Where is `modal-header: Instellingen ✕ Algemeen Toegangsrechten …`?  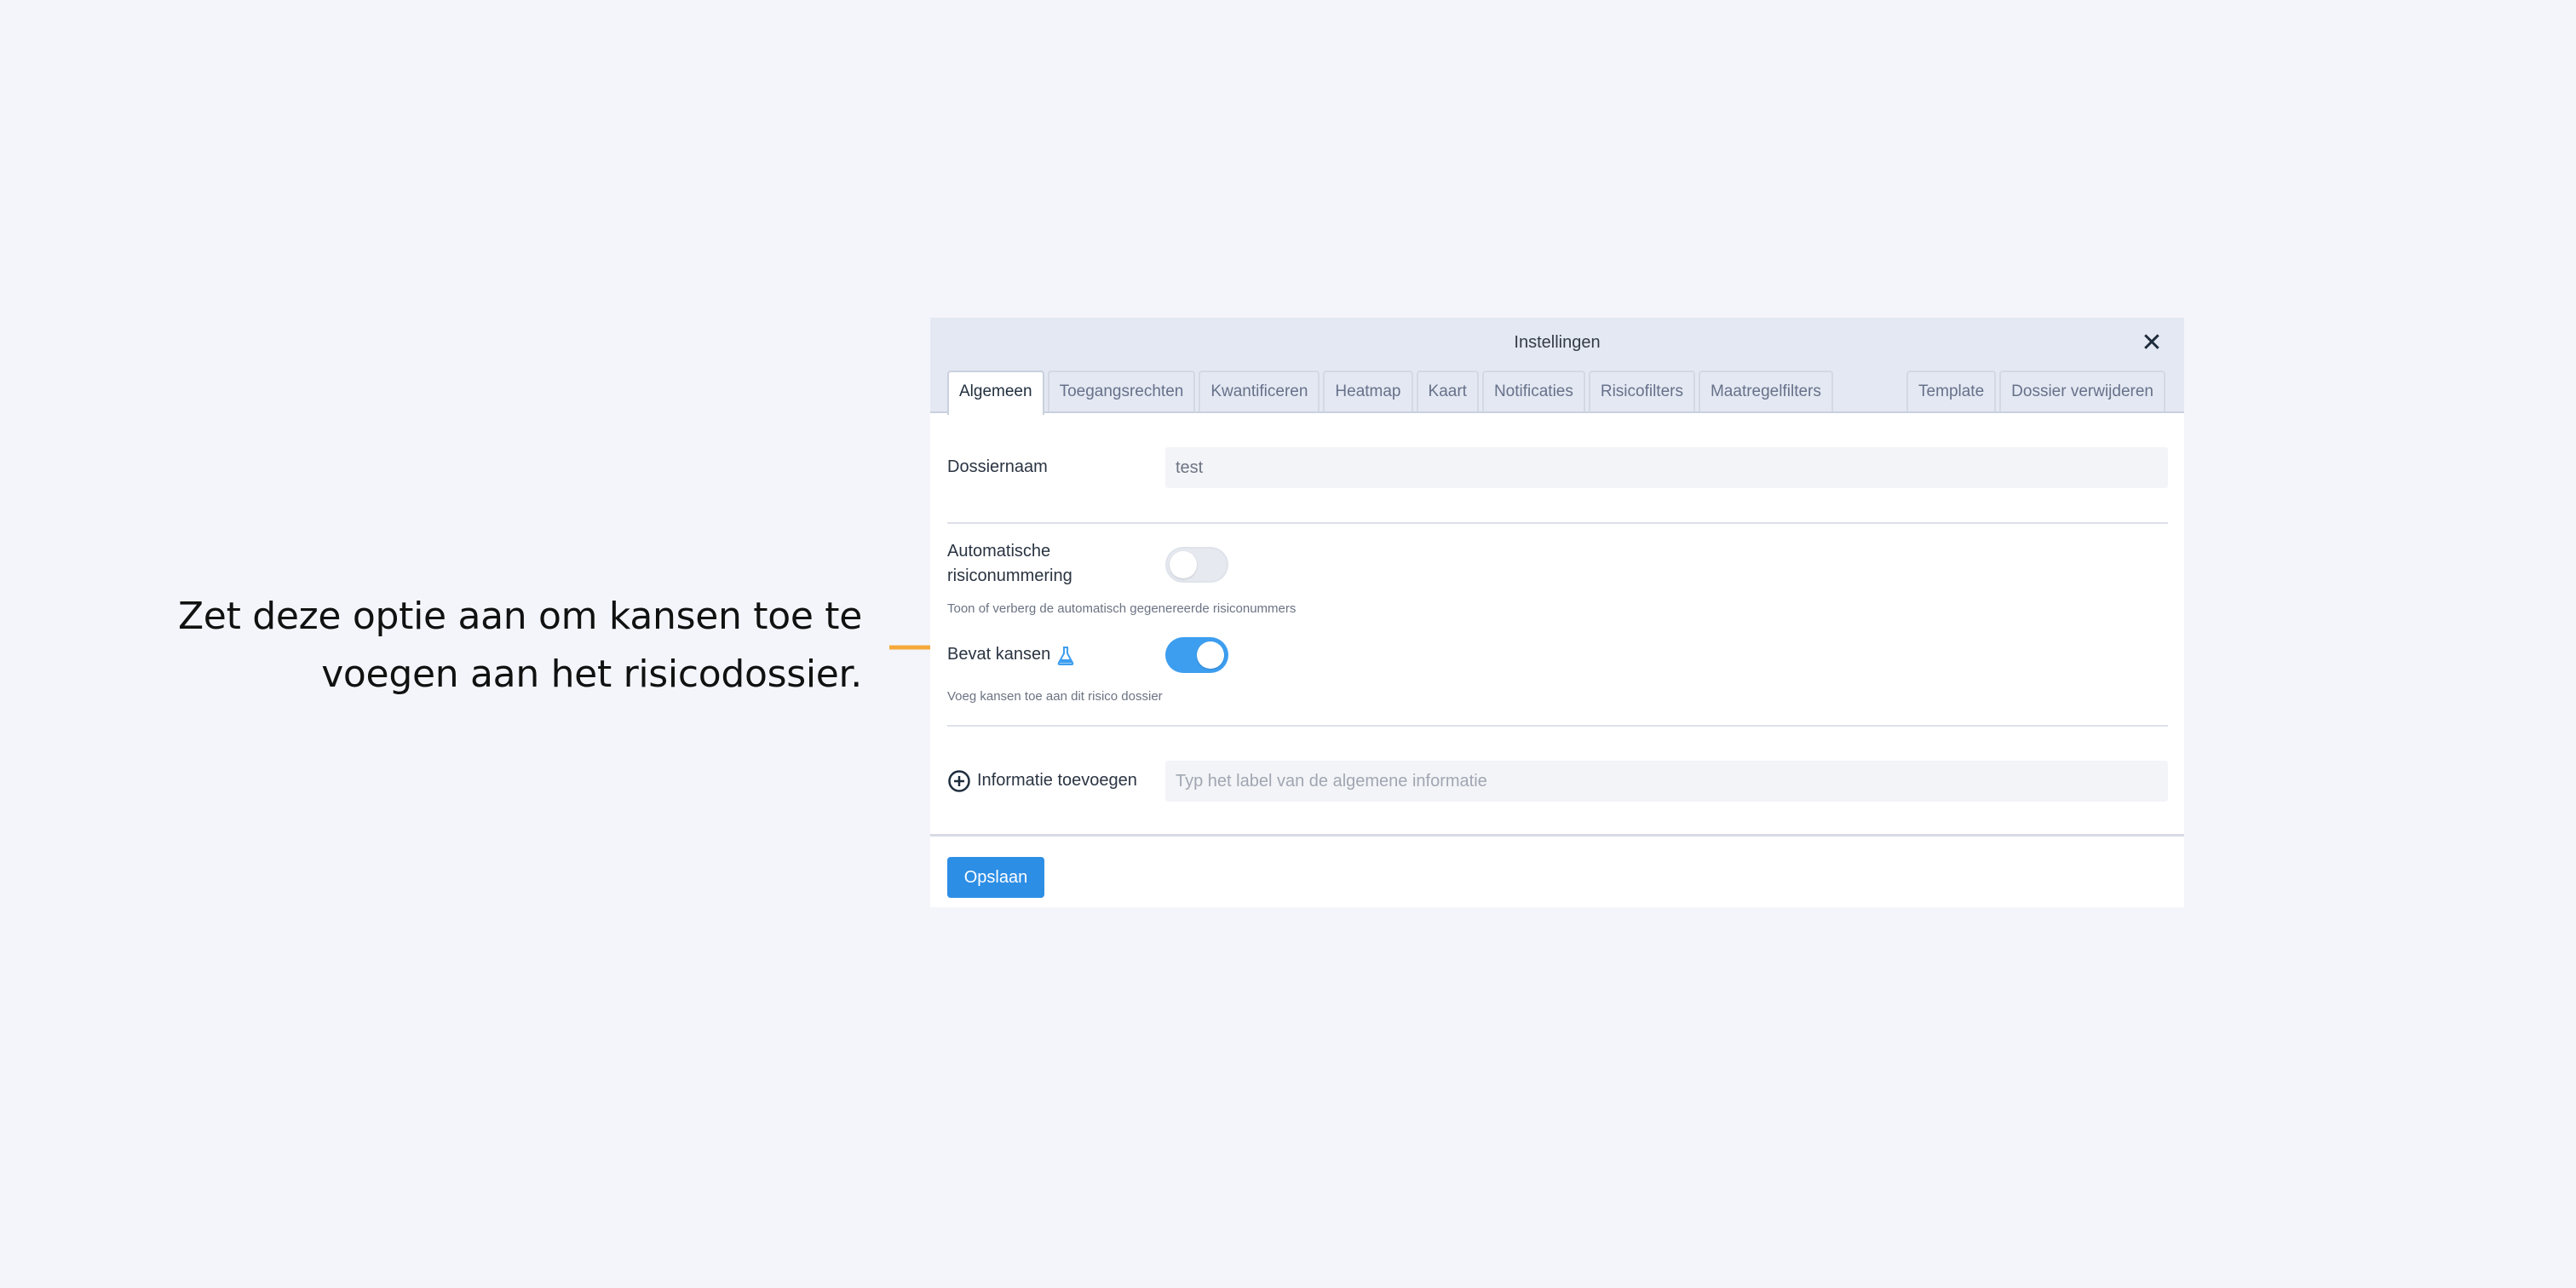
modal-header: Instellingen ✕ Algemeen Toegangsrechten … is located at coordinates (1557, 366).